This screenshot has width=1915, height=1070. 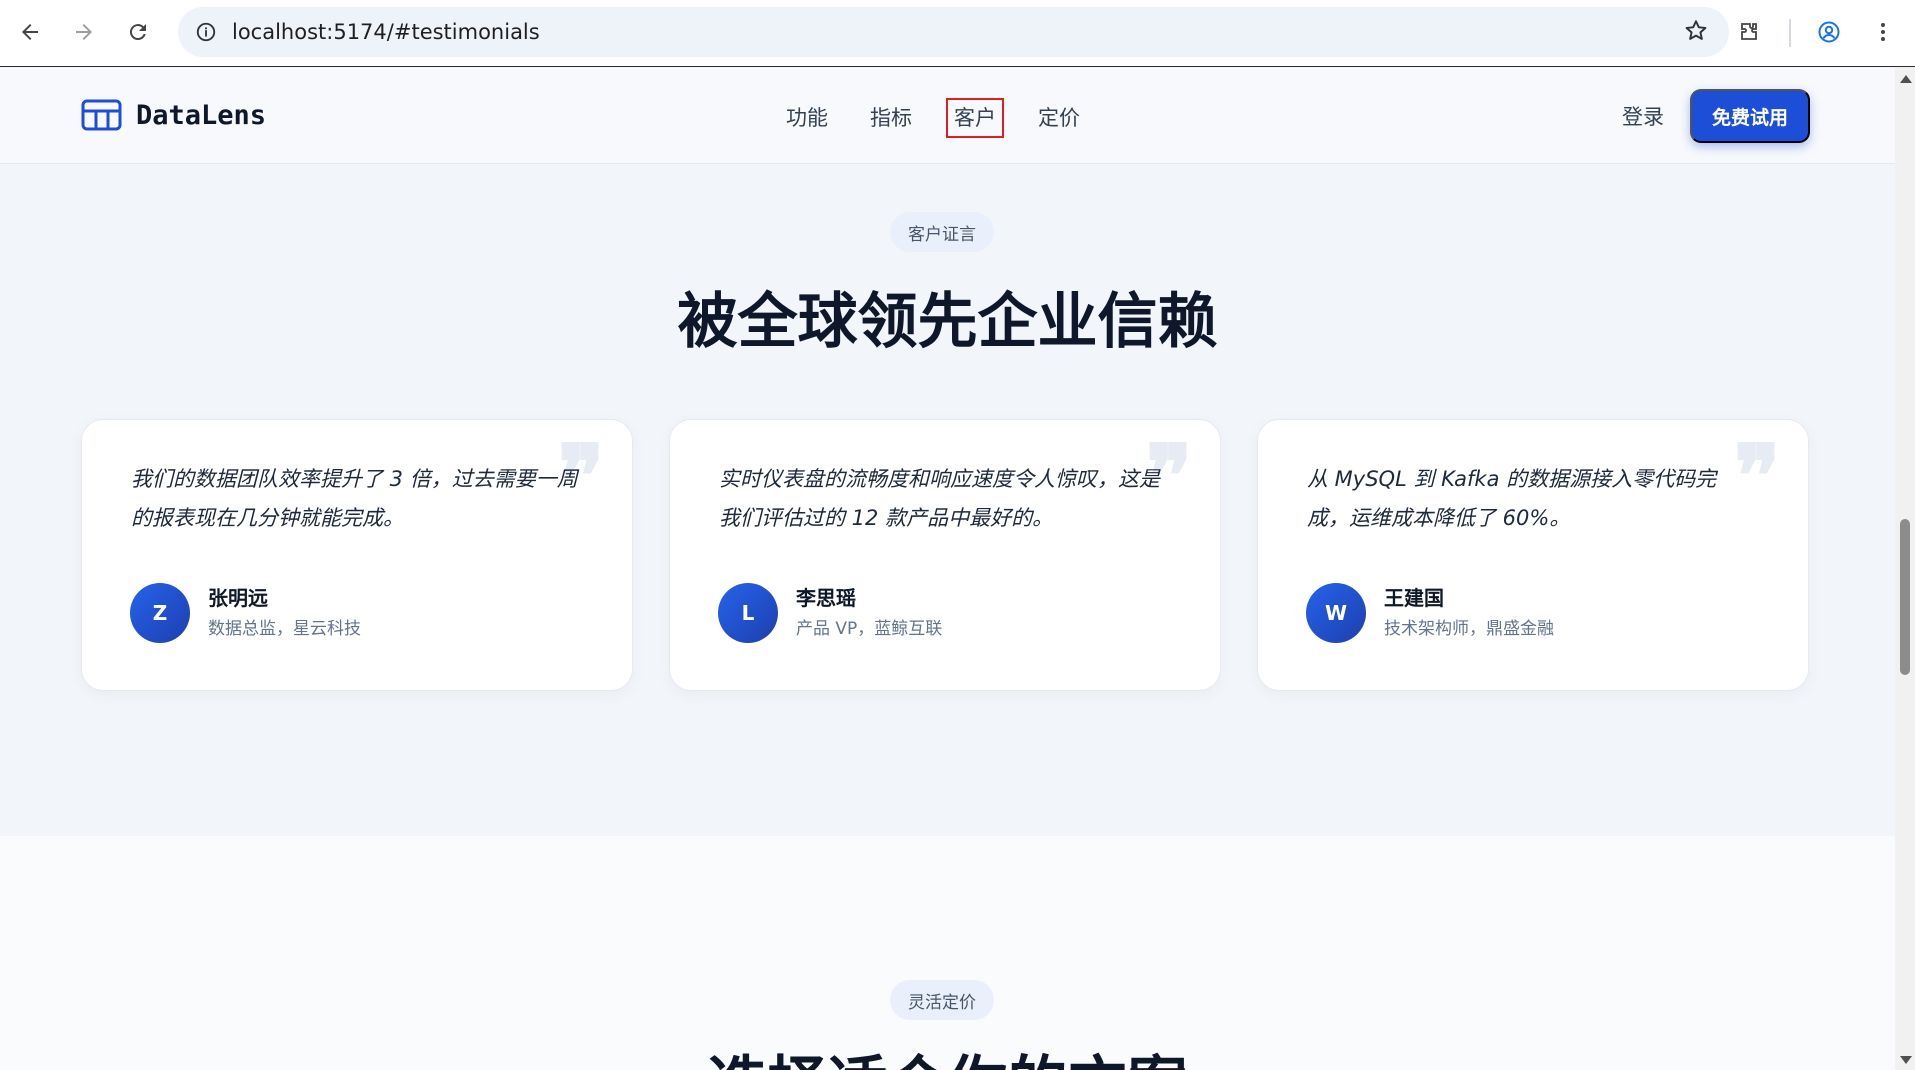 I want to click on site-header: DataLens 功能 指标 客户 定价 登录 免费试用, so click(x=947, y=116).